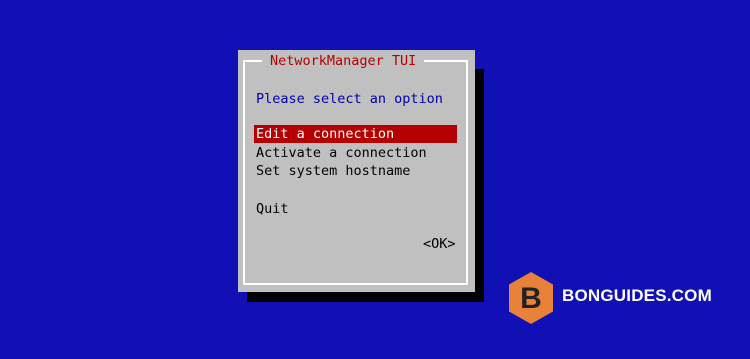  What do you see at coordinates (349, 99) in the screenshot?
I see `select-option-prompt: Please select an option` at bounding box center [349, 99].